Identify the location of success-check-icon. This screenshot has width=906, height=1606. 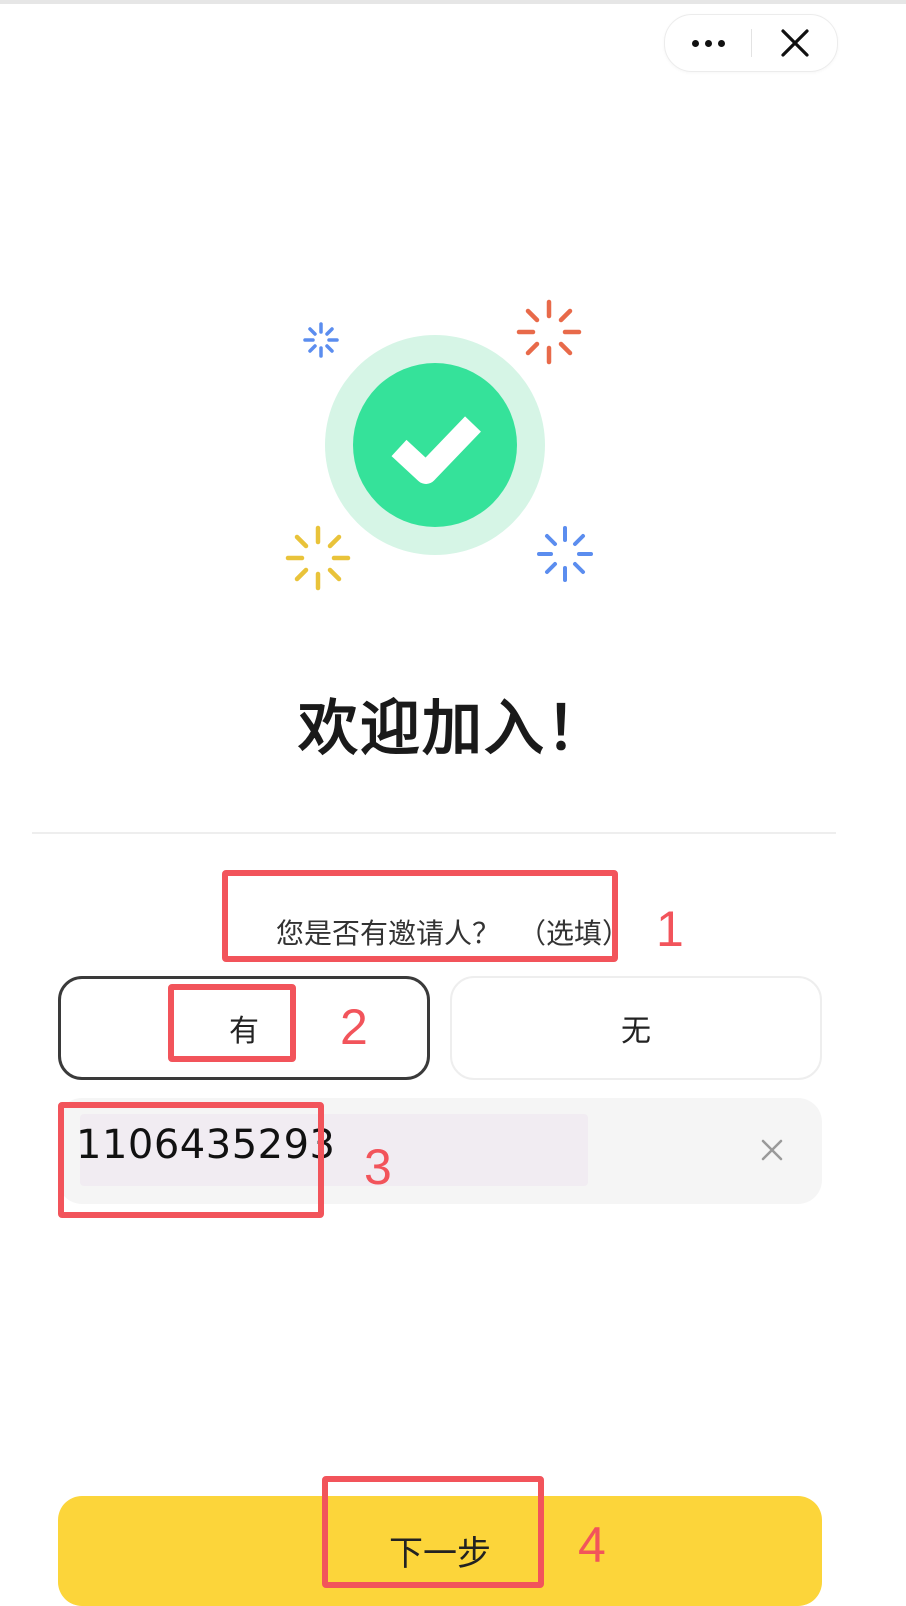
(435, 445).